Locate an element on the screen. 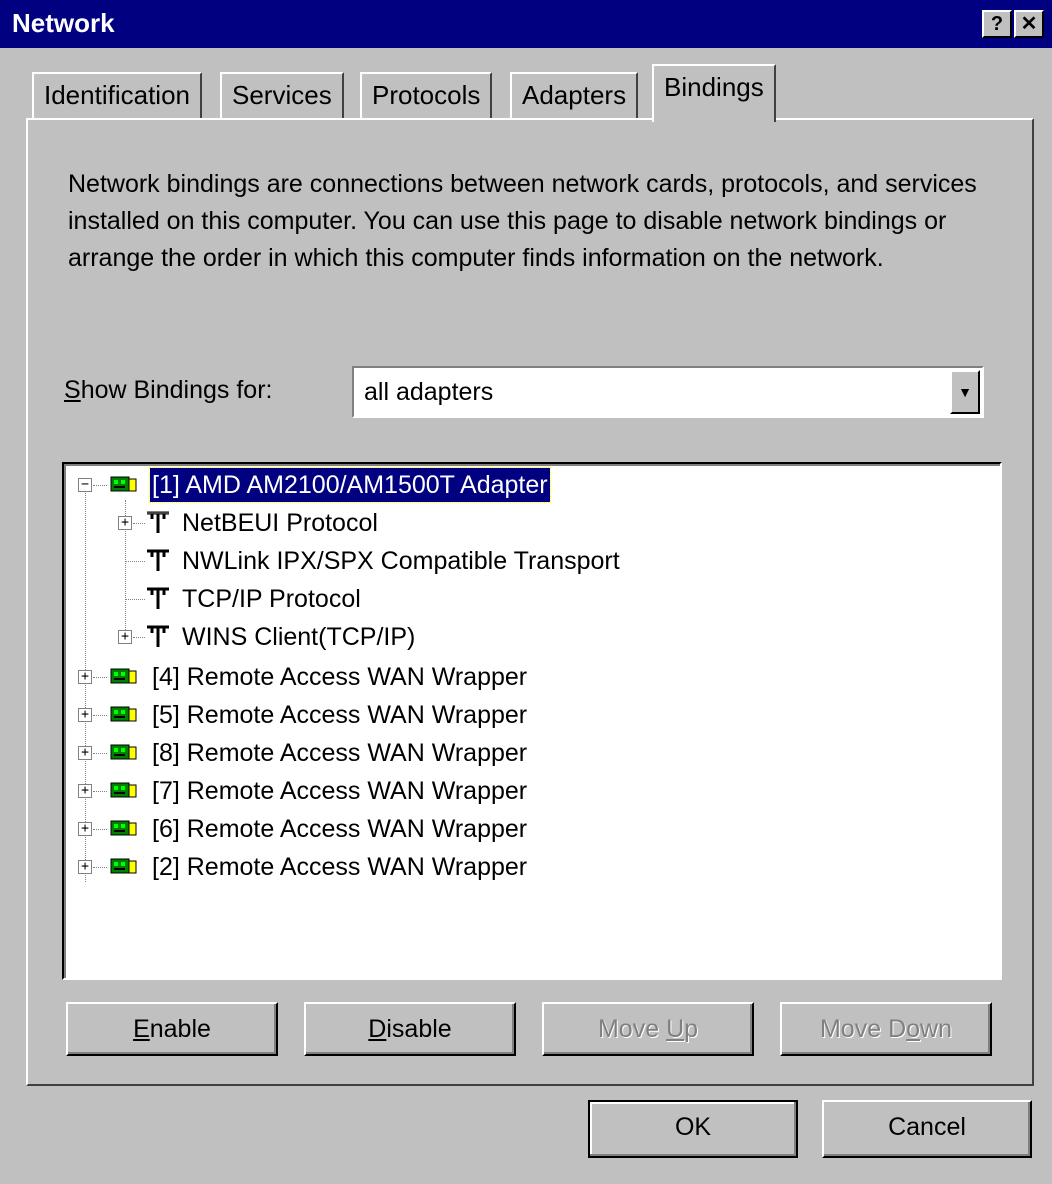  tree-item-adapter-8: + [8] Remote Access WAN Wrapper is located at coordinates (529, 753).